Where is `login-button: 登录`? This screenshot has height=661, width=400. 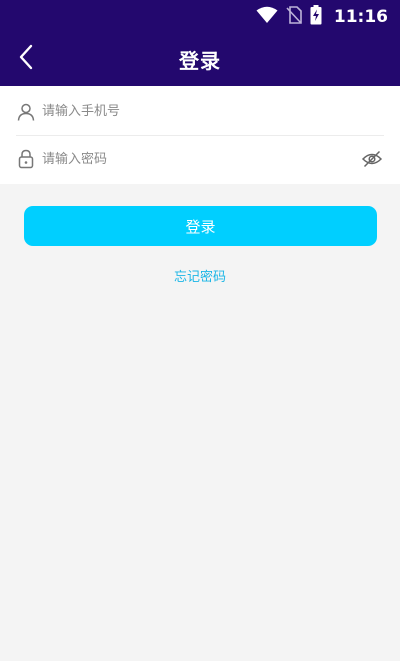
login-button: 登录 is located at coordinates (200, 226).